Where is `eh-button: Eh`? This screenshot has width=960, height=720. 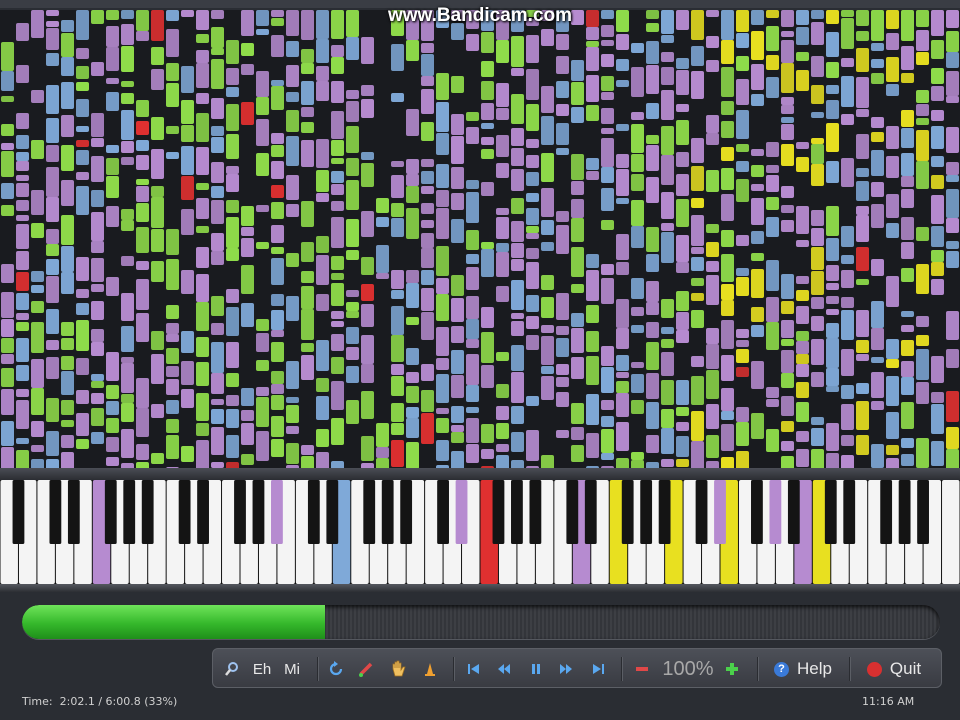 eh-button: Eh is located at coordinates (262, 669).